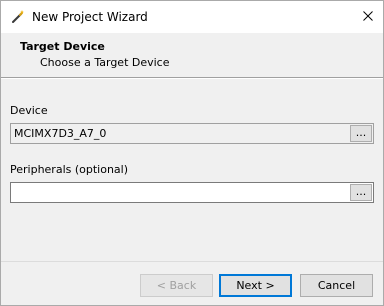 The image size is (384, 306). What do you see at coordinates (105, 62) in the screenshot?
I see `page-subtitle: Choose a Target Device` at bounding box center [105, 62].